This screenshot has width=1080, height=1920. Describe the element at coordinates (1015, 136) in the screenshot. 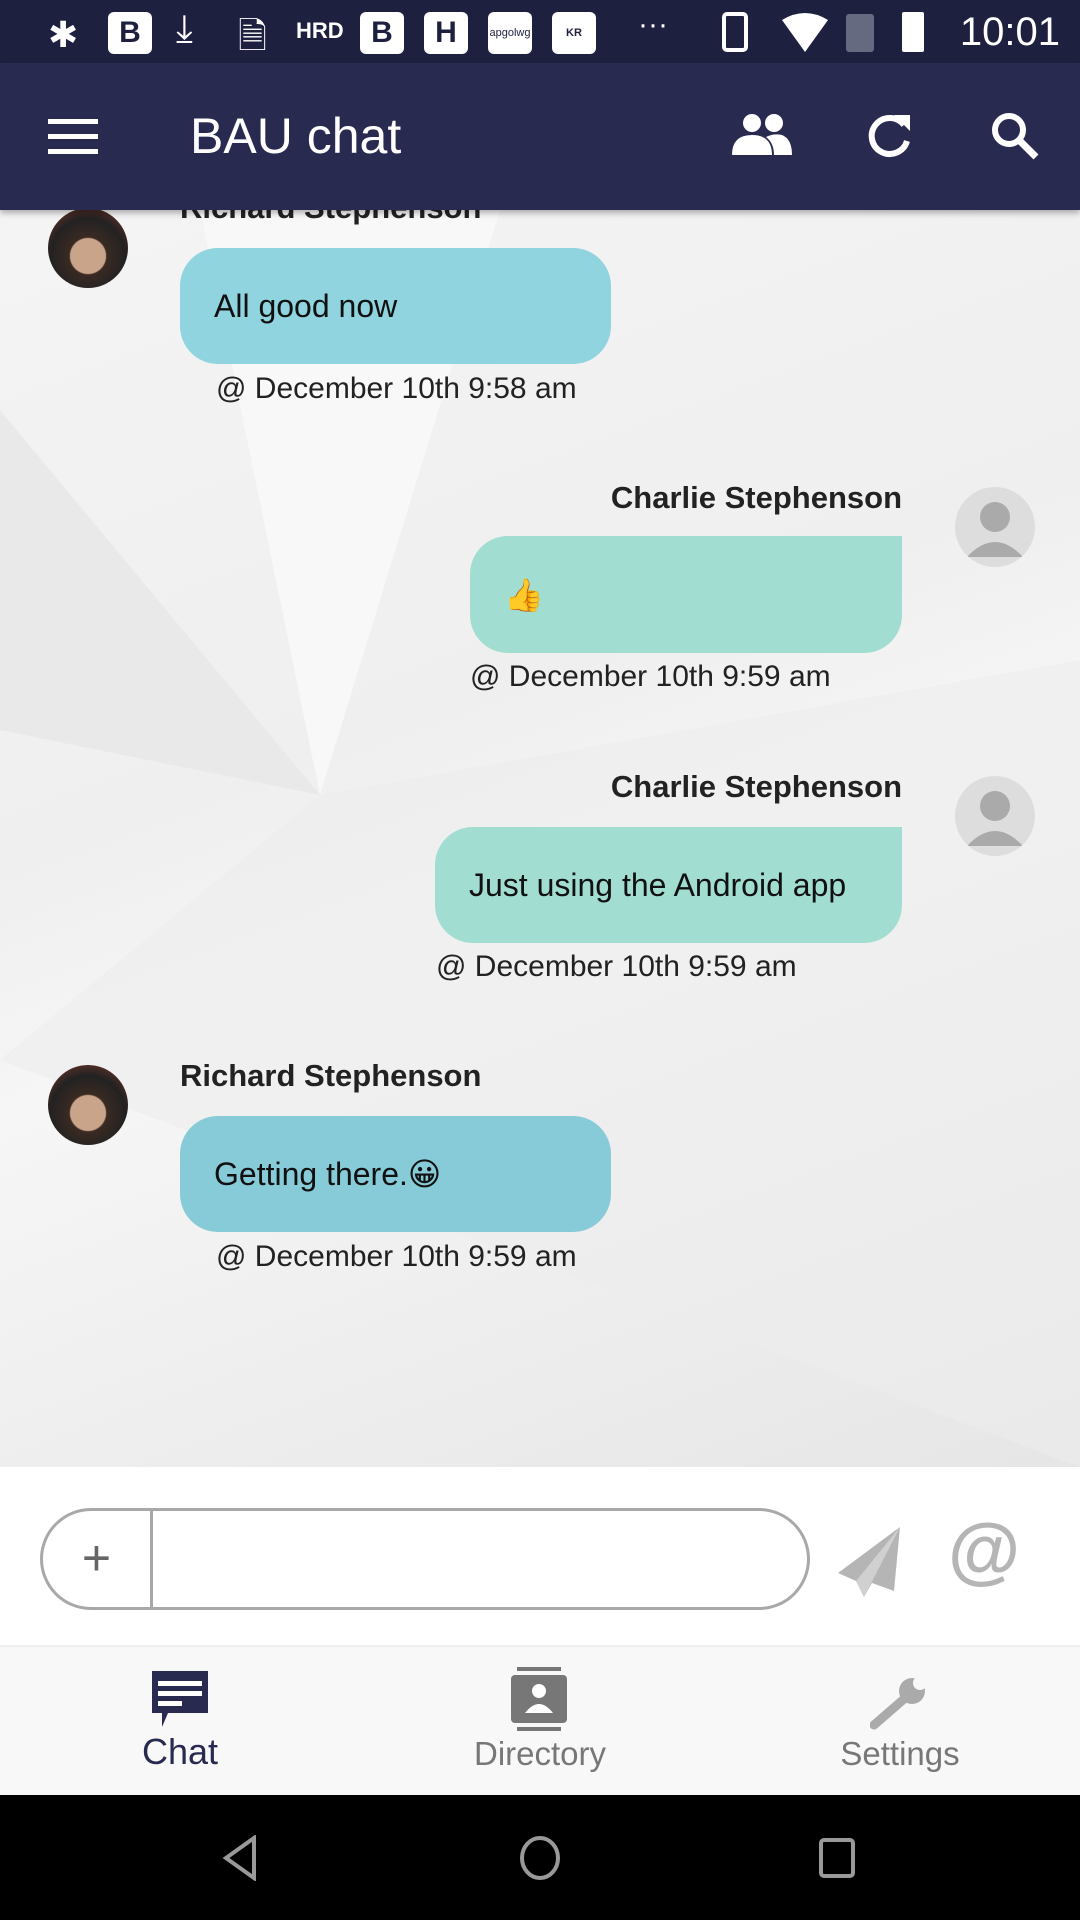

I see `search-icon` at that location.